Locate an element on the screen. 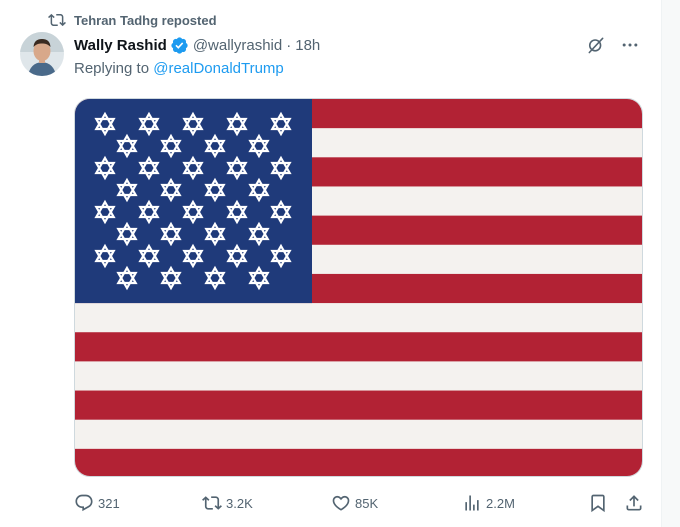  like-count: 85K is located at coordinates (367, 503).